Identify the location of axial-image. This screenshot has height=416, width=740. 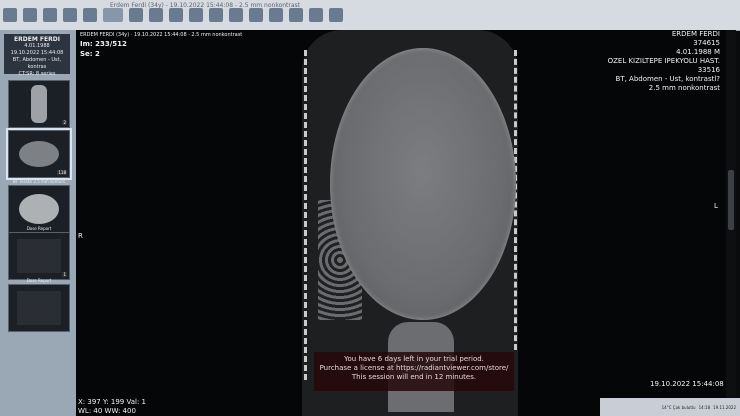
(39, 154).